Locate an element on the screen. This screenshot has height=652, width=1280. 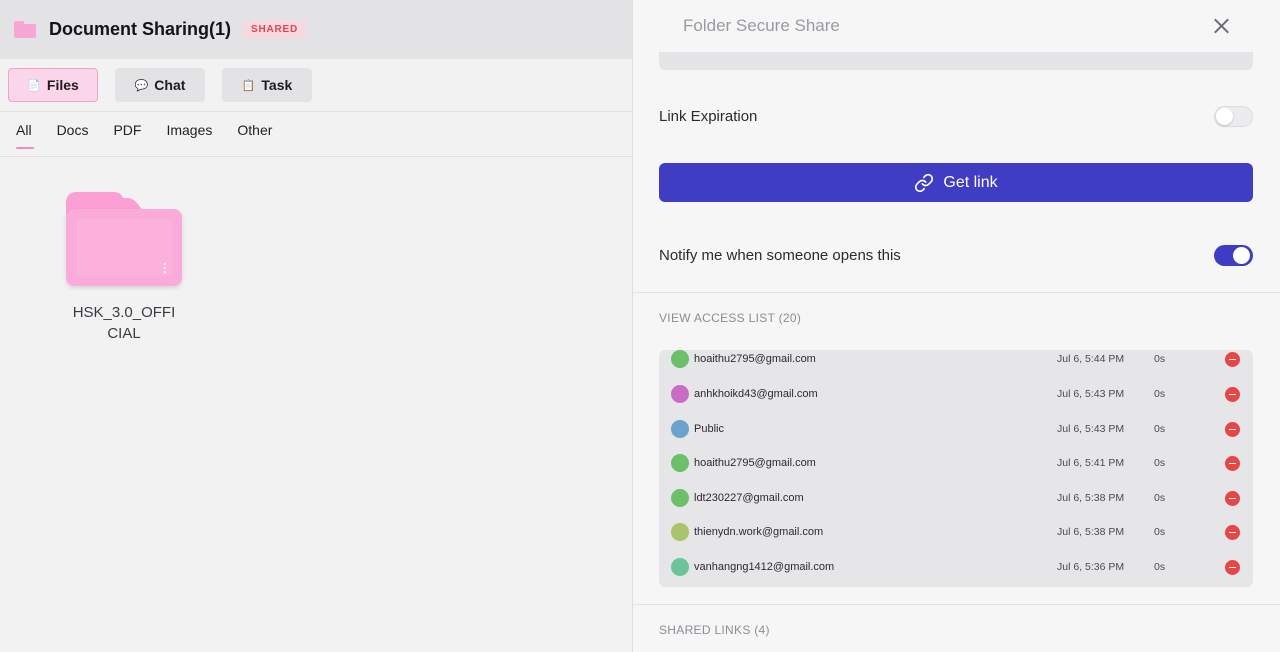
folder-icon is located at coordinates (25, 29).